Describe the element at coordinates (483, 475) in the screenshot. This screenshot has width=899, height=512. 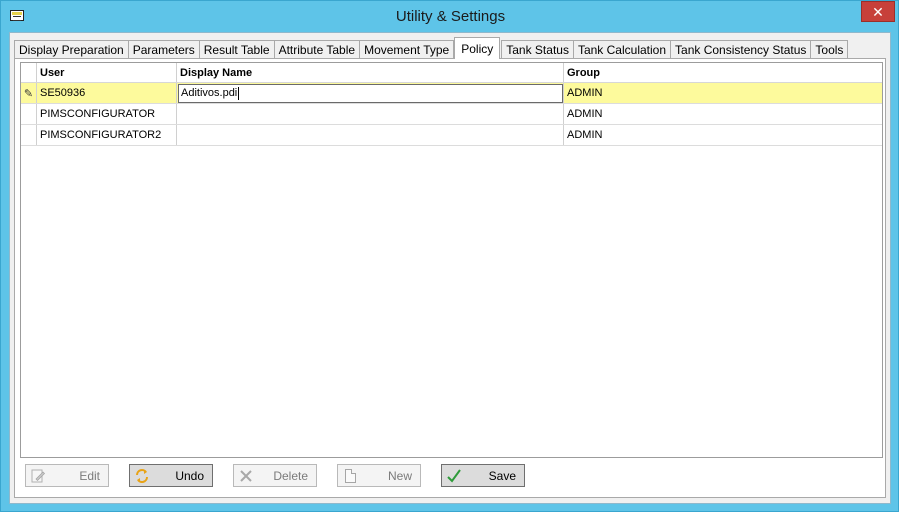
I see `save-button: Save` at that location.